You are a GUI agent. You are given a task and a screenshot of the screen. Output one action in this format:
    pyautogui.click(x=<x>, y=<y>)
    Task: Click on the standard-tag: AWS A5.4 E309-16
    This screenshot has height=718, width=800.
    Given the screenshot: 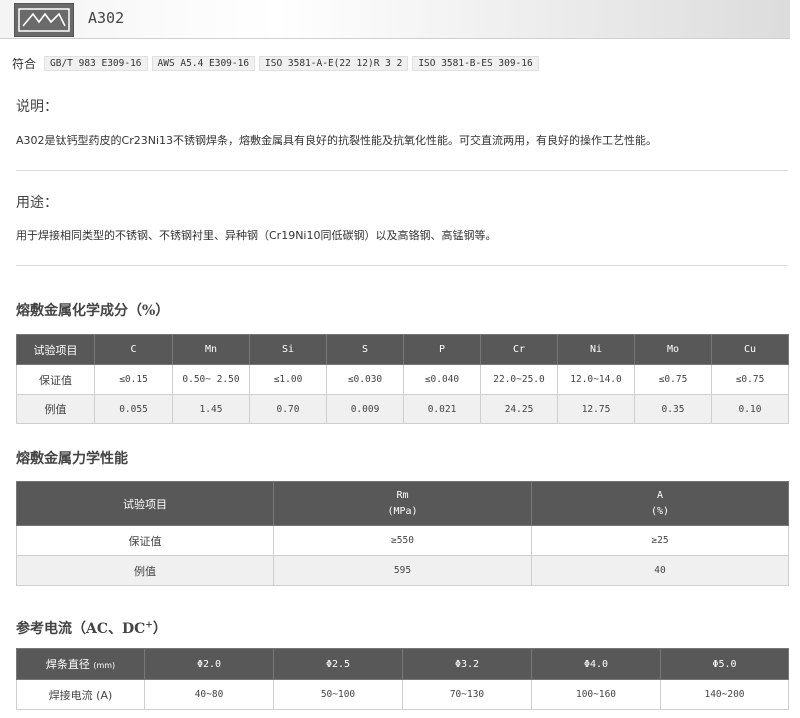 What is the action you would take?
    pyautogui.click(x=203, y=63)
    